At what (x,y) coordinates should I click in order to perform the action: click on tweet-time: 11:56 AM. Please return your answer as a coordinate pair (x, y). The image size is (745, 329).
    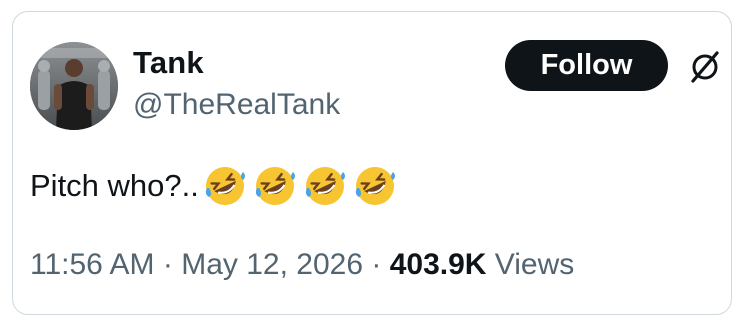
    Looking at the image, I should click on (92, 264).